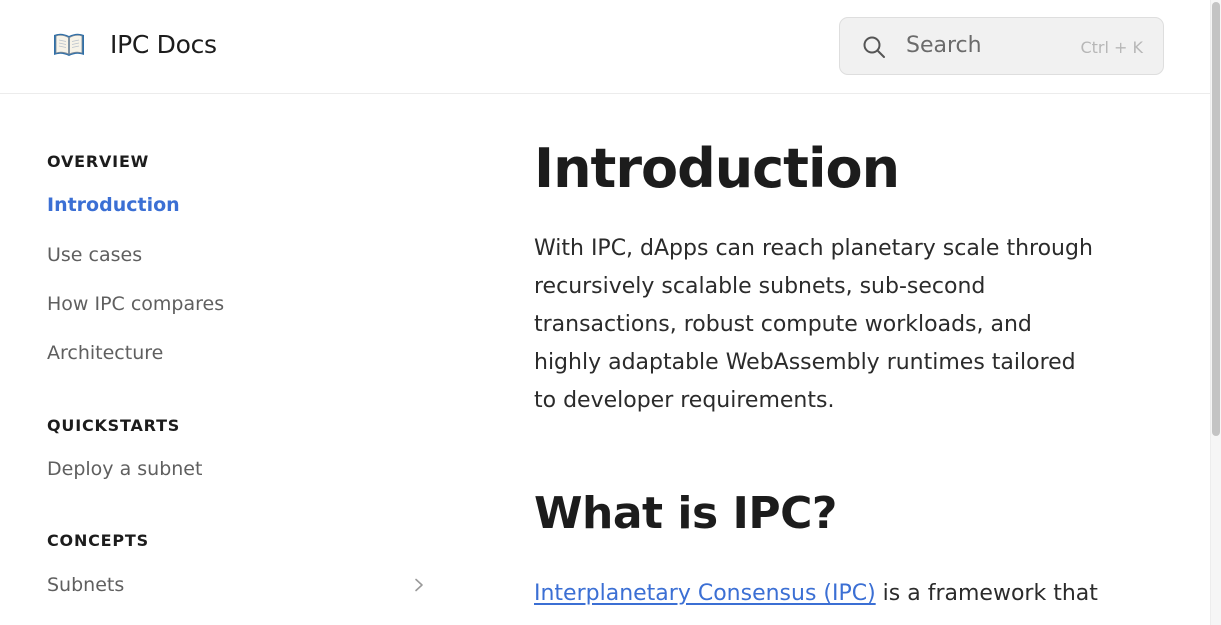  I want to click on chevron-right-icon, so click(419, 585).